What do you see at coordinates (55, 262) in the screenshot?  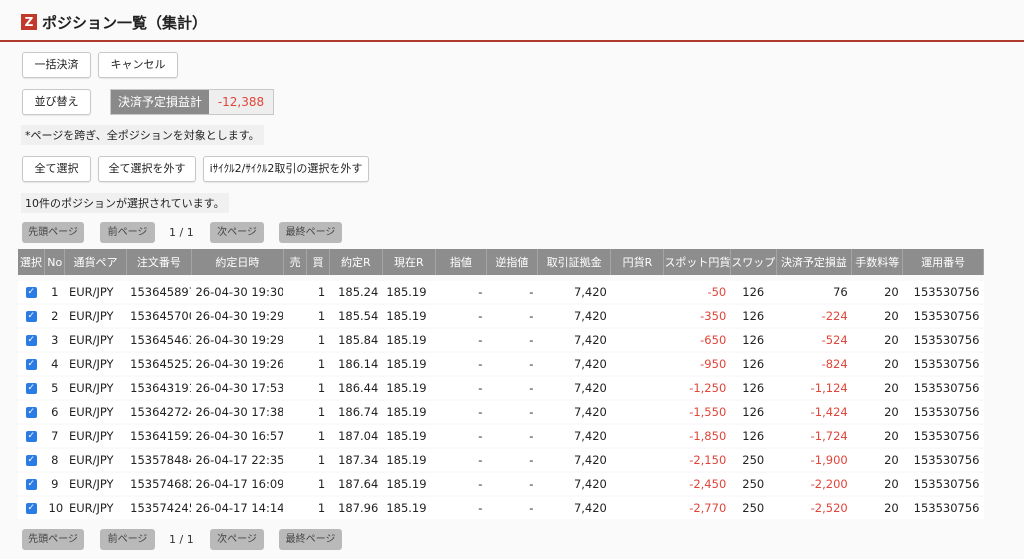 I see `col-header-no: No` at bounding box center [55, 262].